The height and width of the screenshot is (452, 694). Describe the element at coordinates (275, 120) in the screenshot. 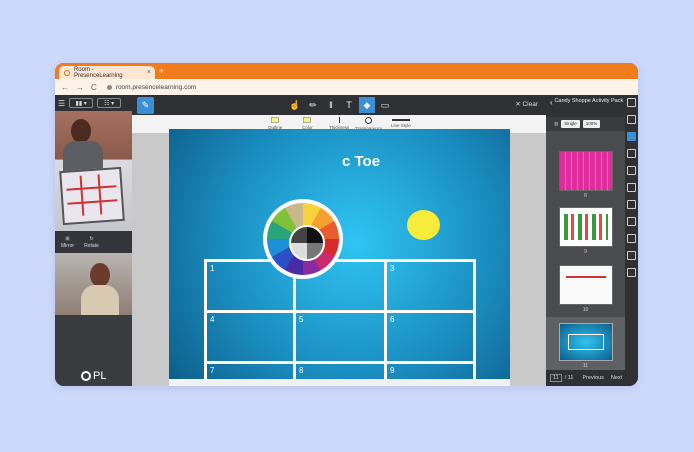

I see `outline-swatch` at that location.